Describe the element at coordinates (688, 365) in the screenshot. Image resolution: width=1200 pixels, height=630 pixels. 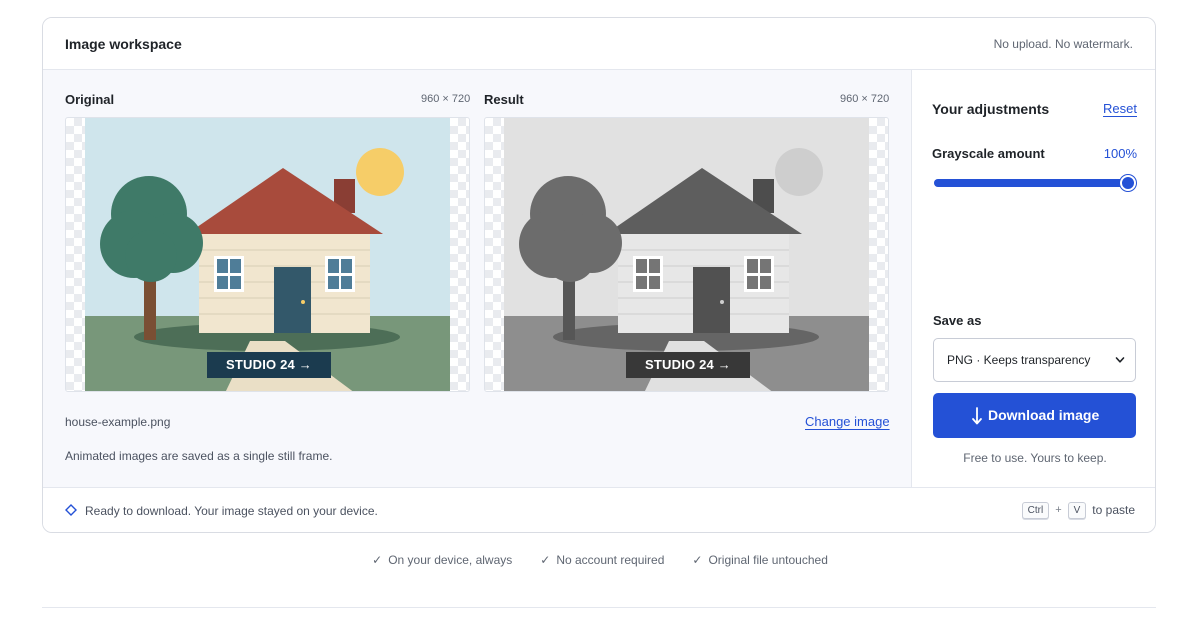
I see `result-image-stamp: STUDIO 24 →` at that location.